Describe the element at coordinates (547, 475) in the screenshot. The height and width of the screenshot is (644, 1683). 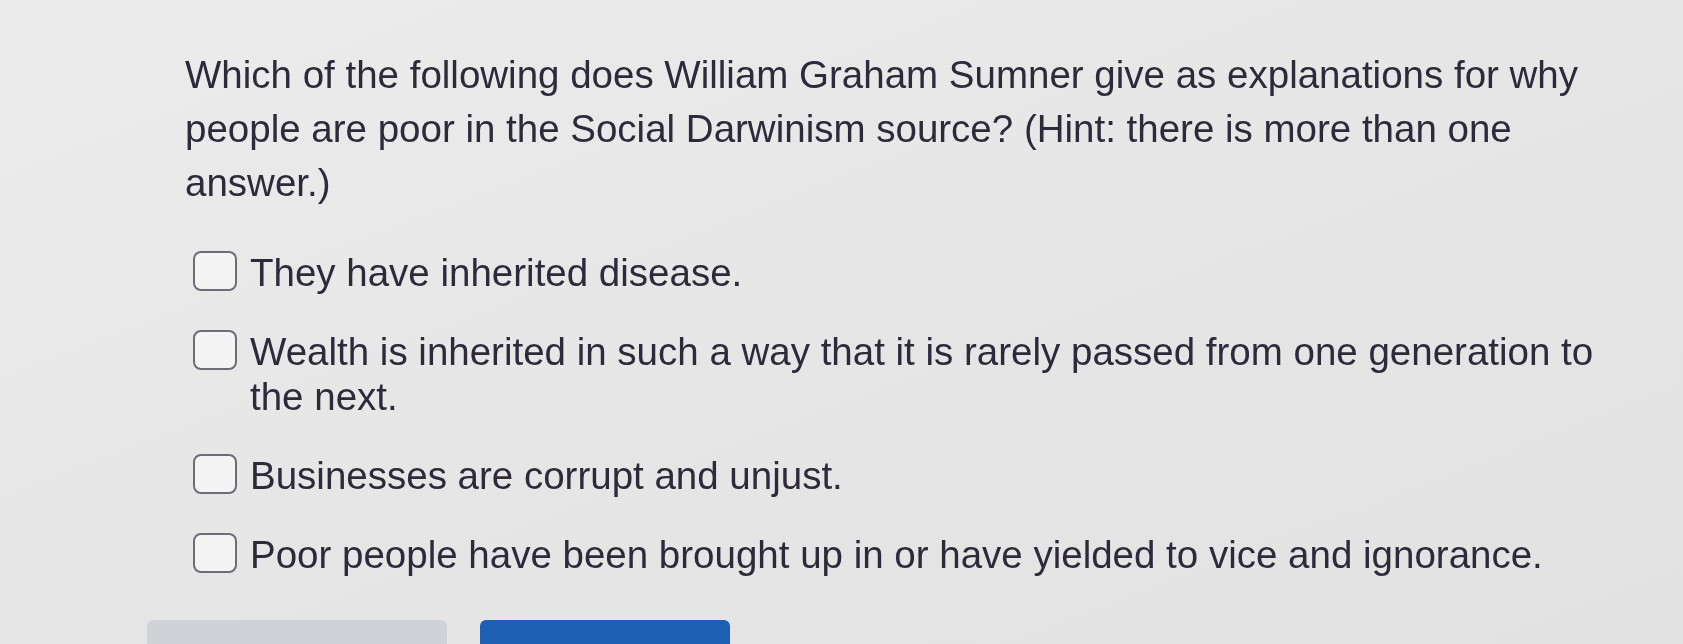
I see `option-label: Businesses are corrupt and unjust.` at that location.